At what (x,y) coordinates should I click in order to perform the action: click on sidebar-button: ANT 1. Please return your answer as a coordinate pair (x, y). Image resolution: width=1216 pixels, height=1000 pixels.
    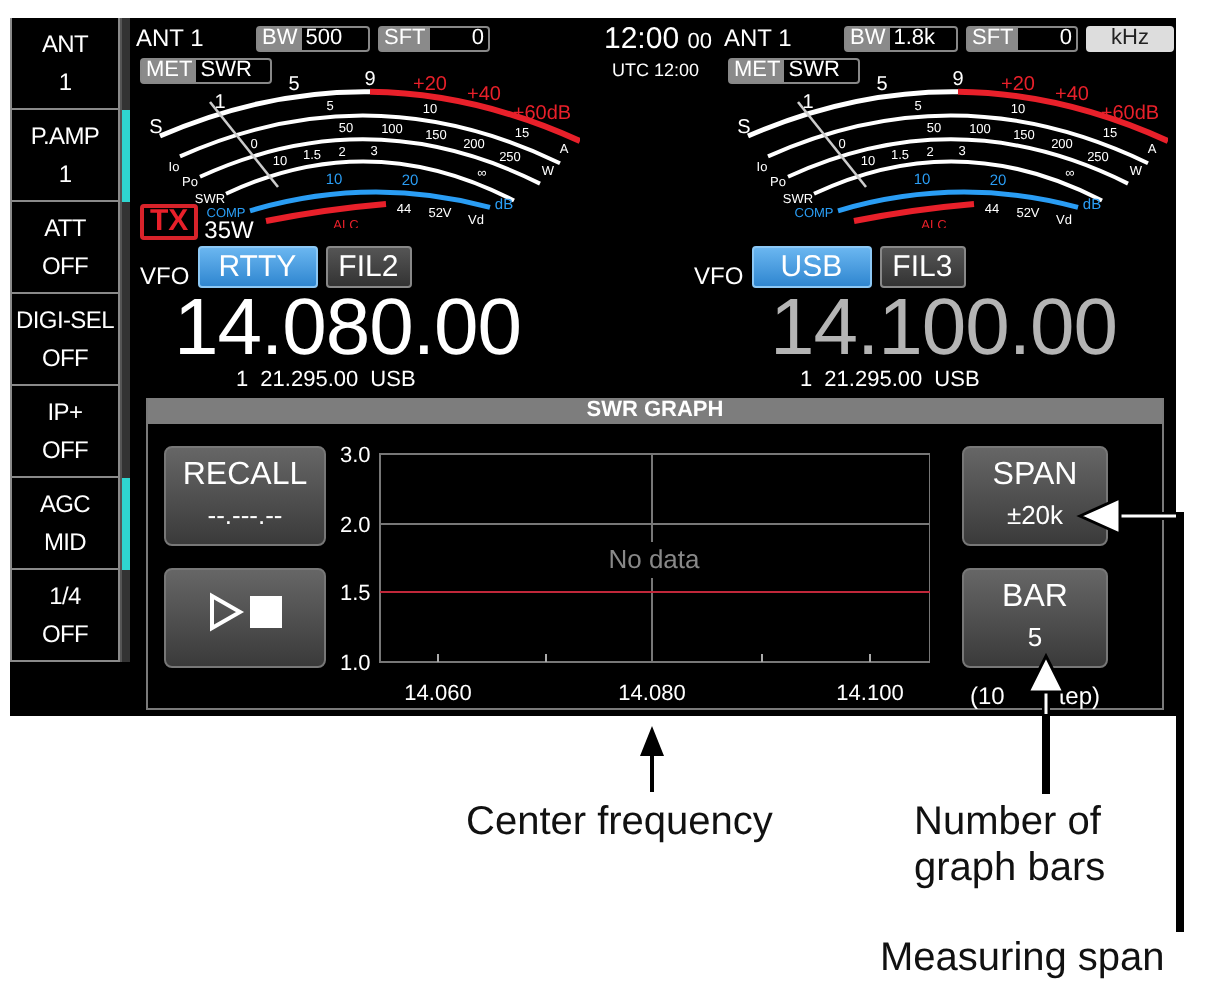
    Looking at the image, I should click on (65, 64).